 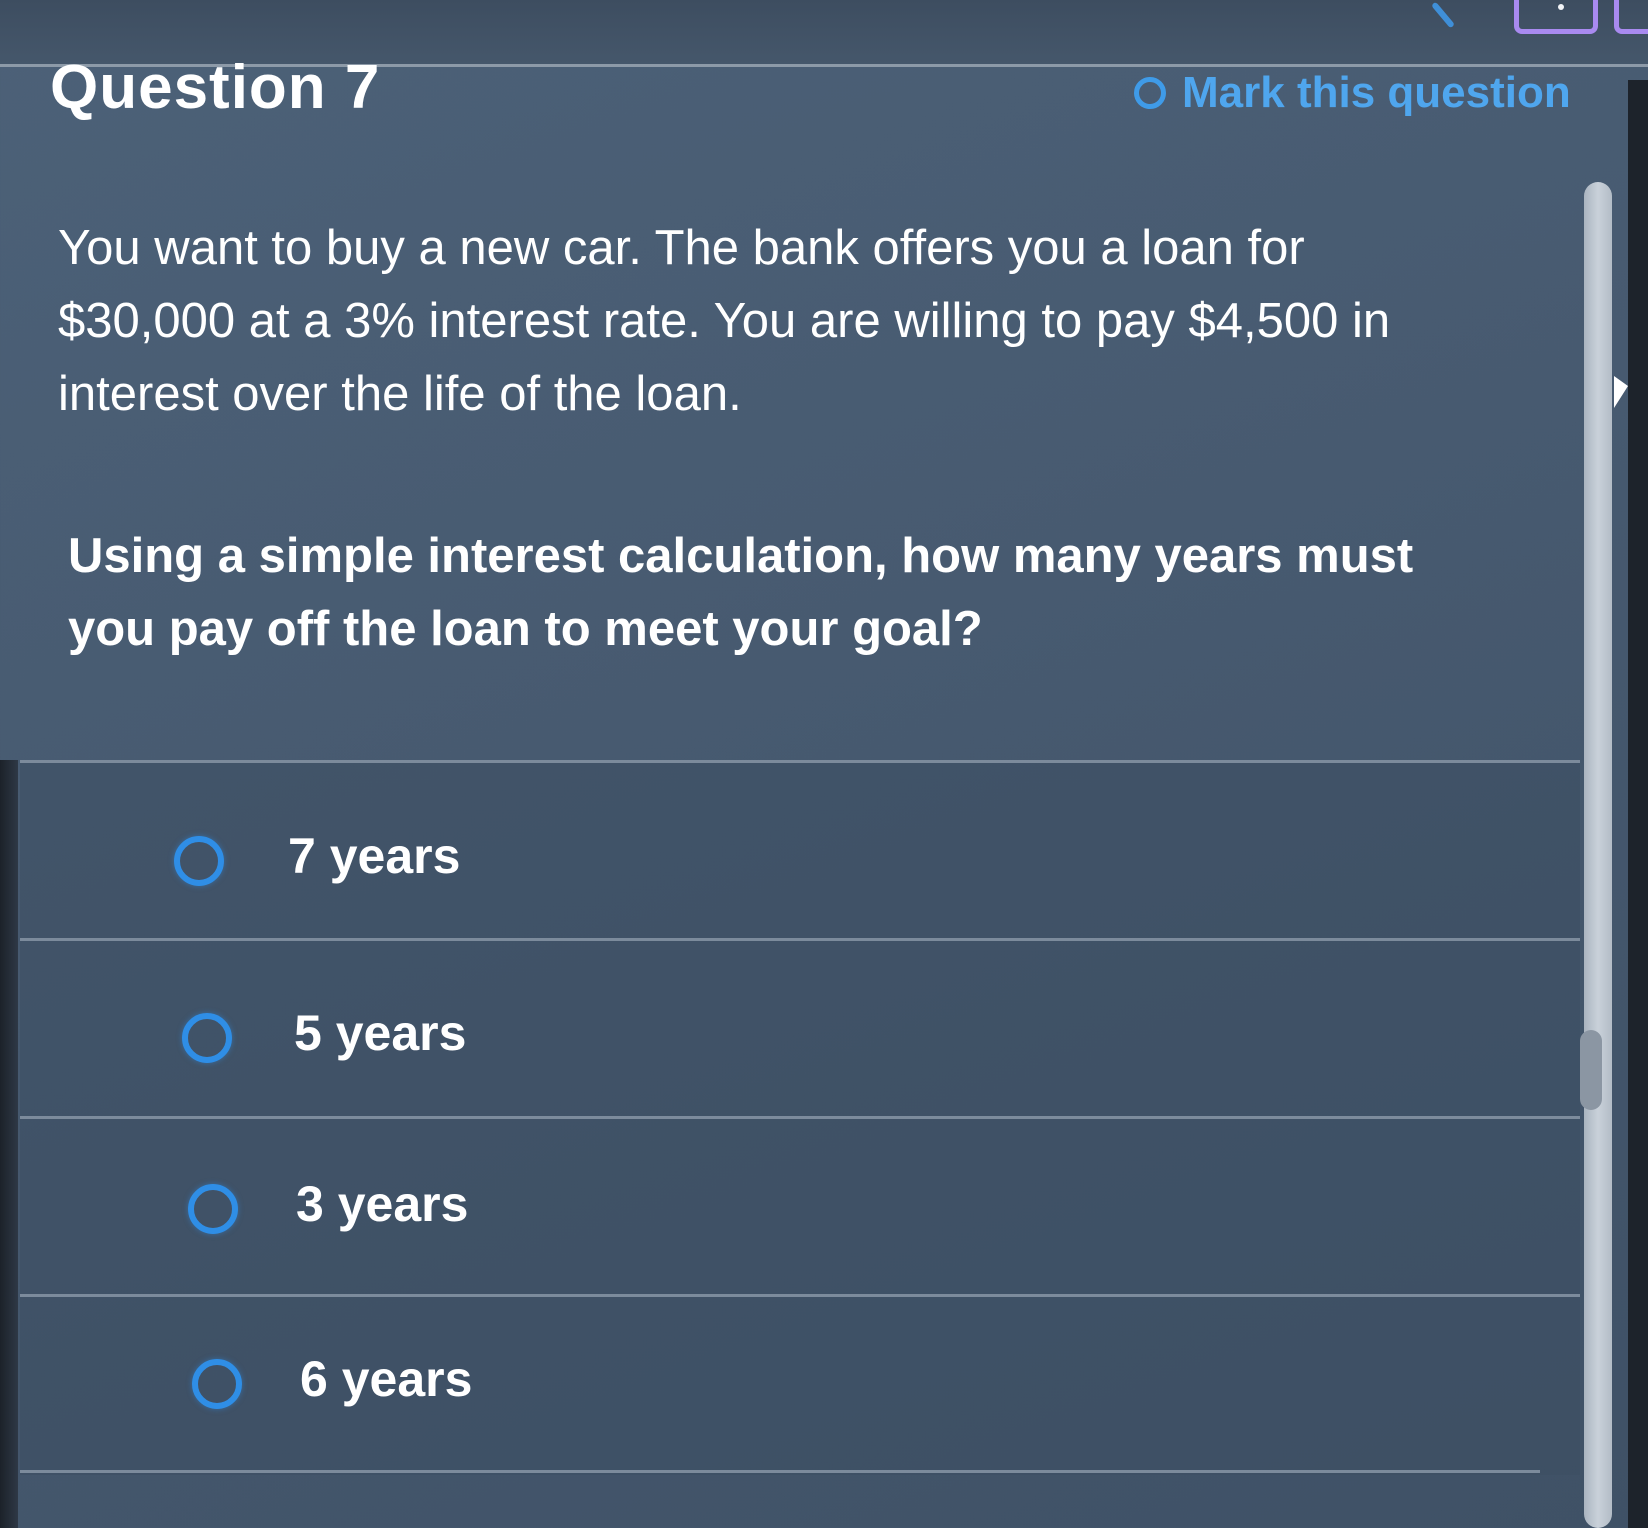 I want to click on question-title: Question 7, so click(x=215, y=87).